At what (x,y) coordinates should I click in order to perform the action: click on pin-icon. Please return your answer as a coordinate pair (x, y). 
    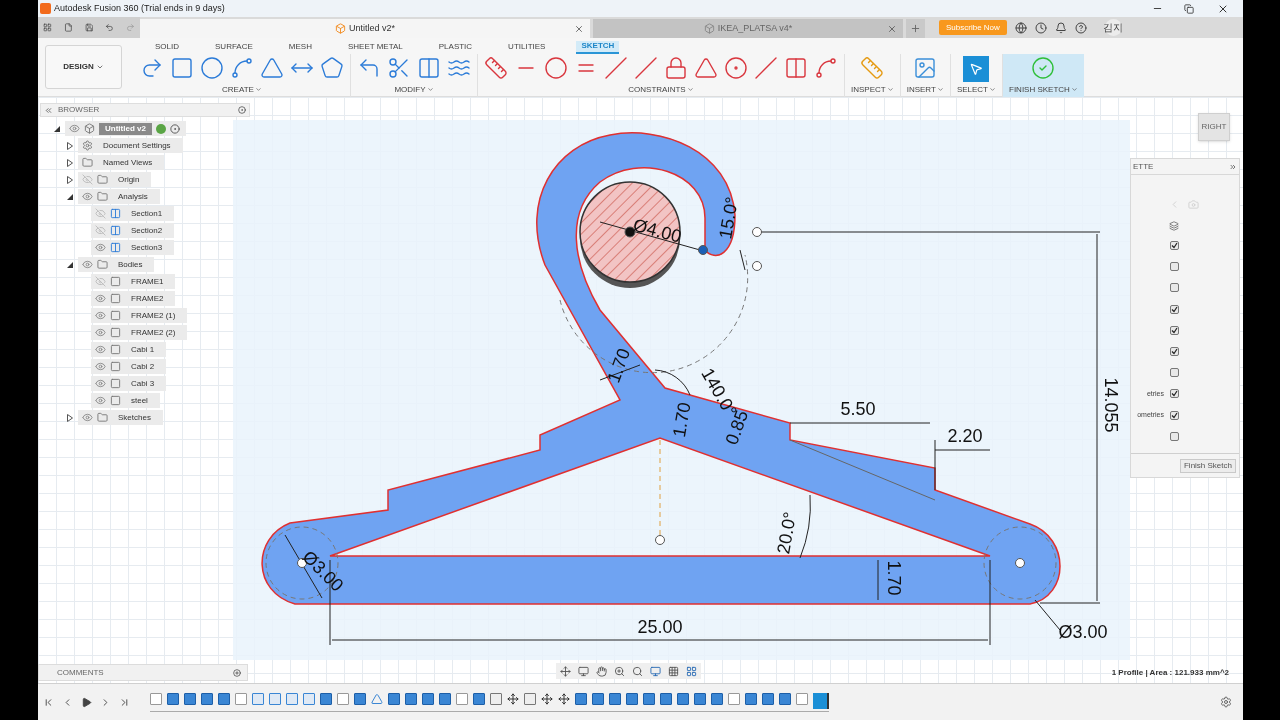
    Looking at the image, I should click on (242, 110).